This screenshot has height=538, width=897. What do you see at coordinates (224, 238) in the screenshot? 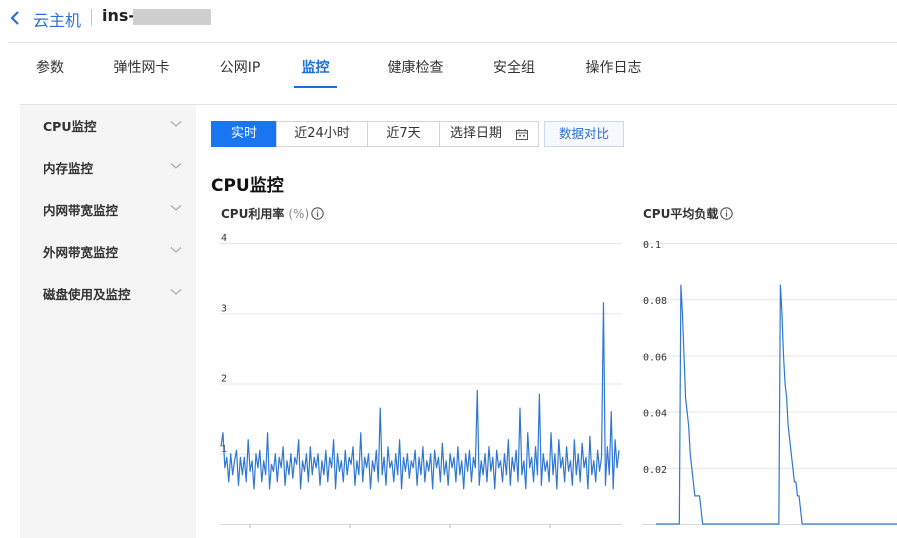
I see `y-tick-label: 4` at bounding box center [224, 238].